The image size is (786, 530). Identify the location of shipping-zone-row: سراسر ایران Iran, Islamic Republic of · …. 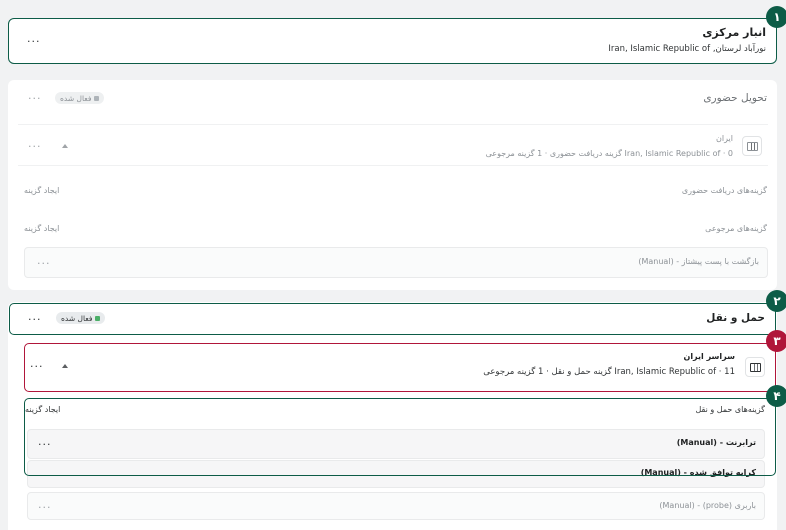
(400, 367).